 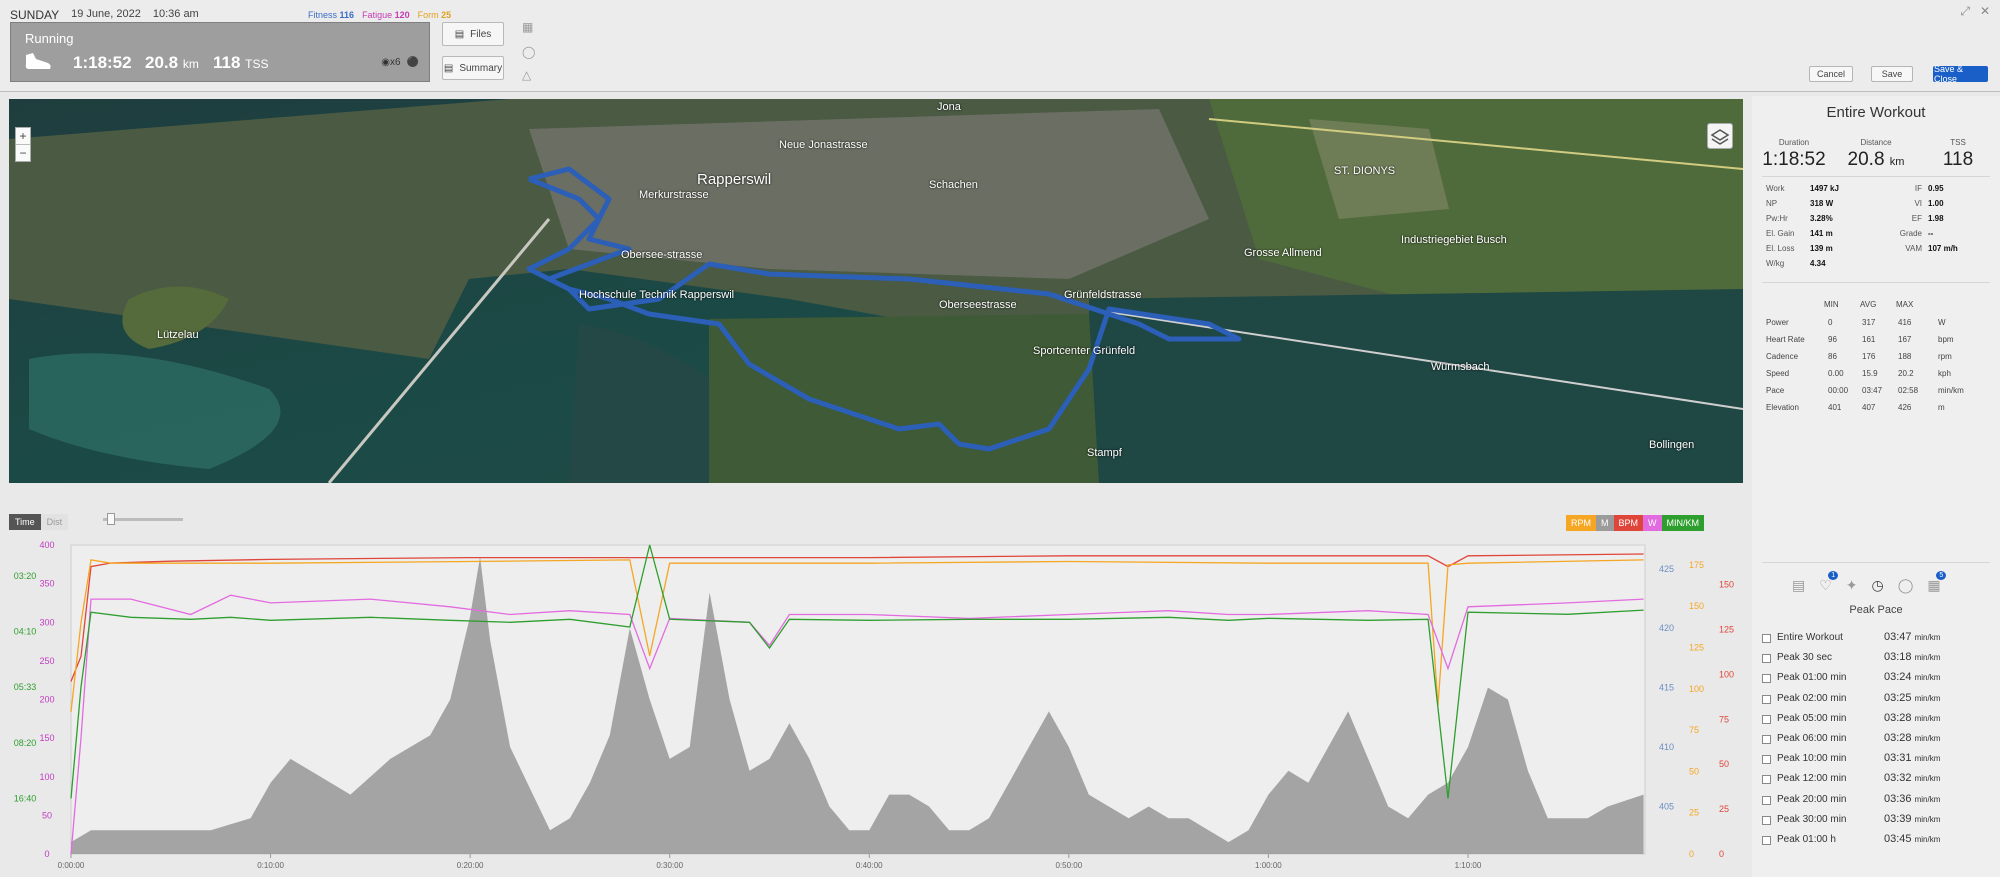 What do you see at coordinates (25, 687) in the screenshot?
I see `pace-axis-tick: 05:33` at bounding box center [25, 687].